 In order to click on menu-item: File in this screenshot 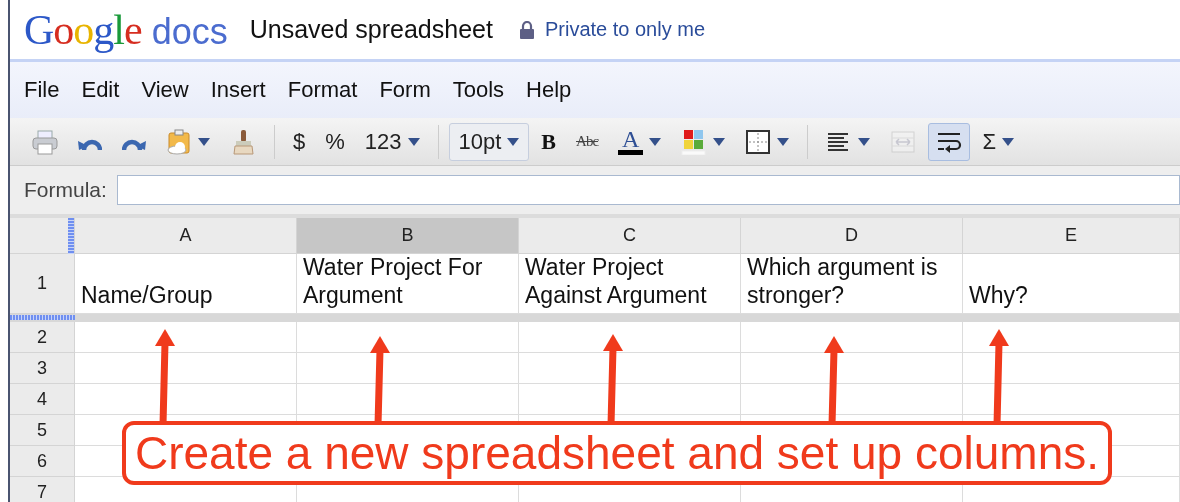, I will do `click(43, 90)`.